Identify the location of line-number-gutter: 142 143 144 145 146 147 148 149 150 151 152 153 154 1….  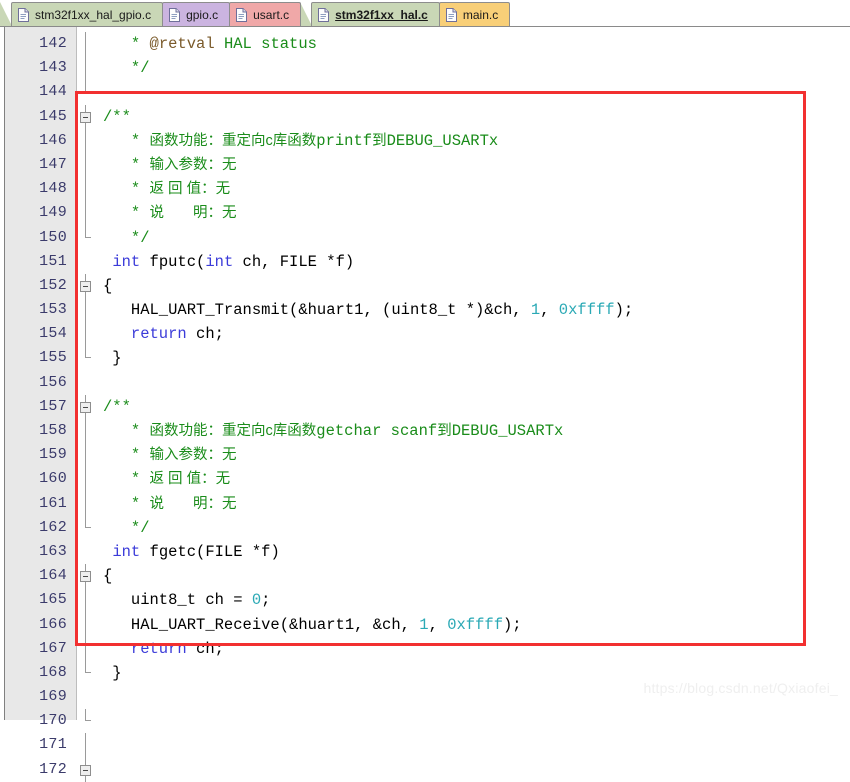
(41, 402).